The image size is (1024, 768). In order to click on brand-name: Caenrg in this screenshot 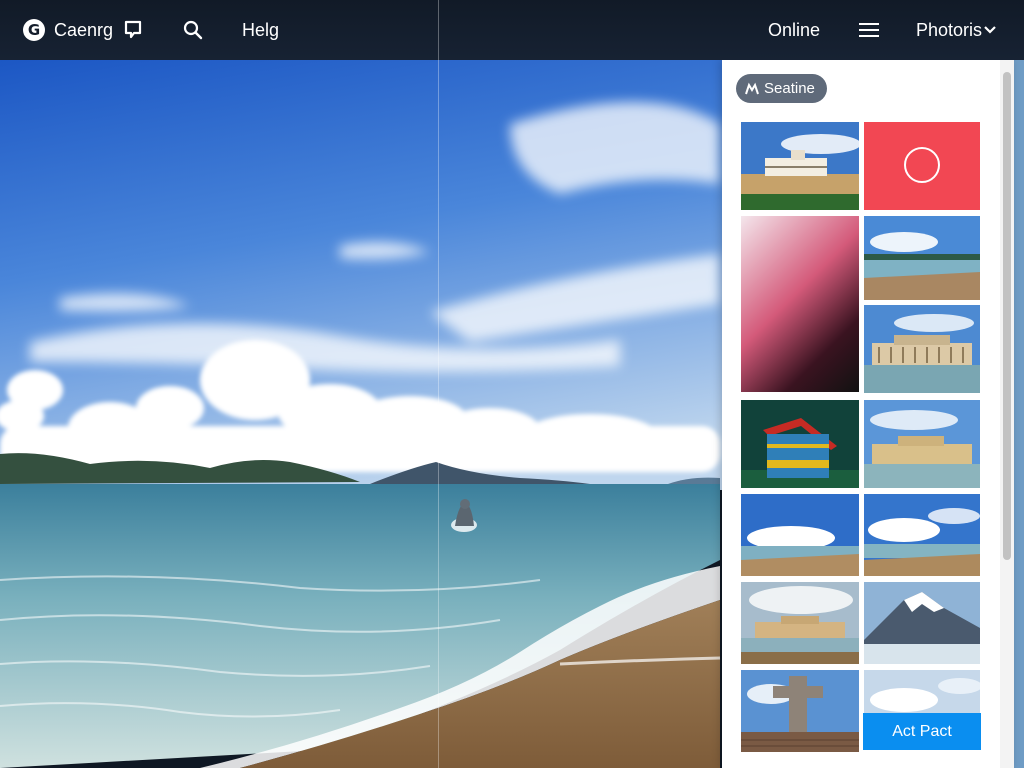, I will do `click(84, 29)`.